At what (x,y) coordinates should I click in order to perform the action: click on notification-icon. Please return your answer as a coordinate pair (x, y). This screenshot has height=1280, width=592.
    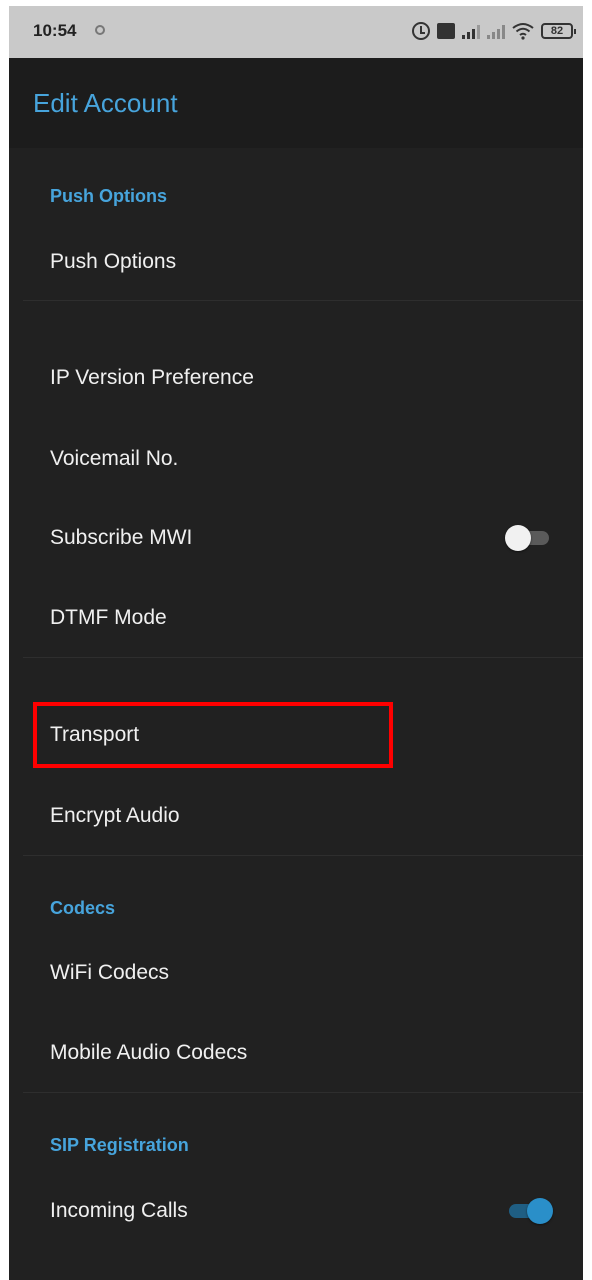
    Looking at the image, I should click on (100, 30).